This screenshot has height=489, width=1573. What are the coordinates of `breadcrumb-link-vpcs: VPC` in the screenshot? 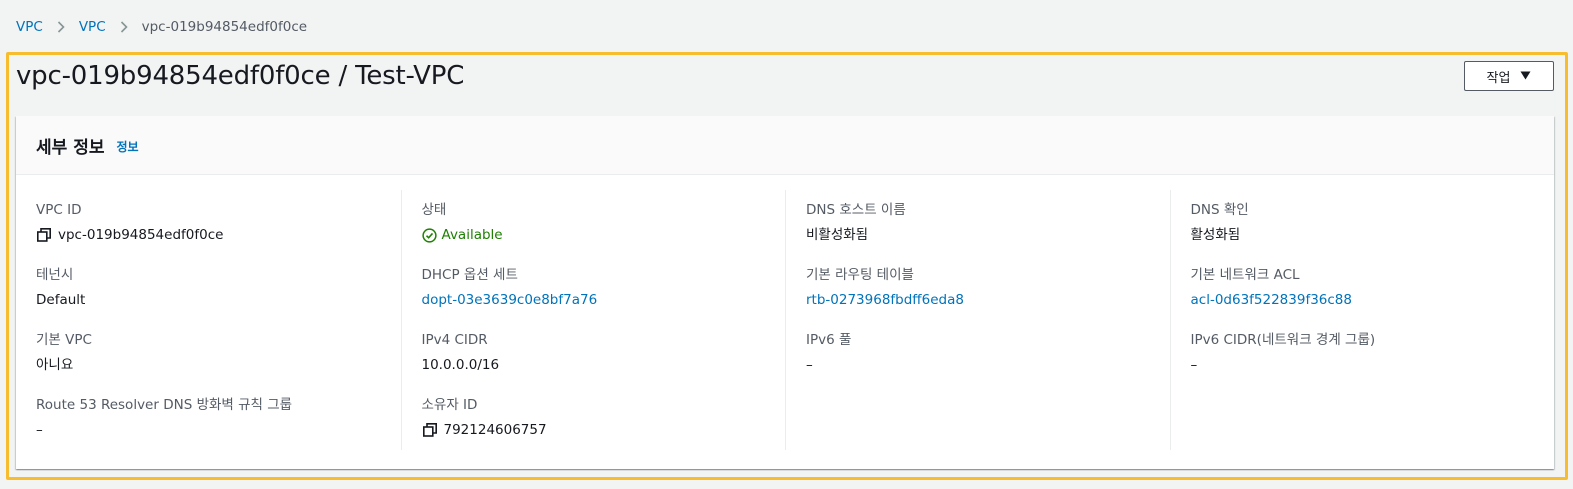 It's located at (92, 27).